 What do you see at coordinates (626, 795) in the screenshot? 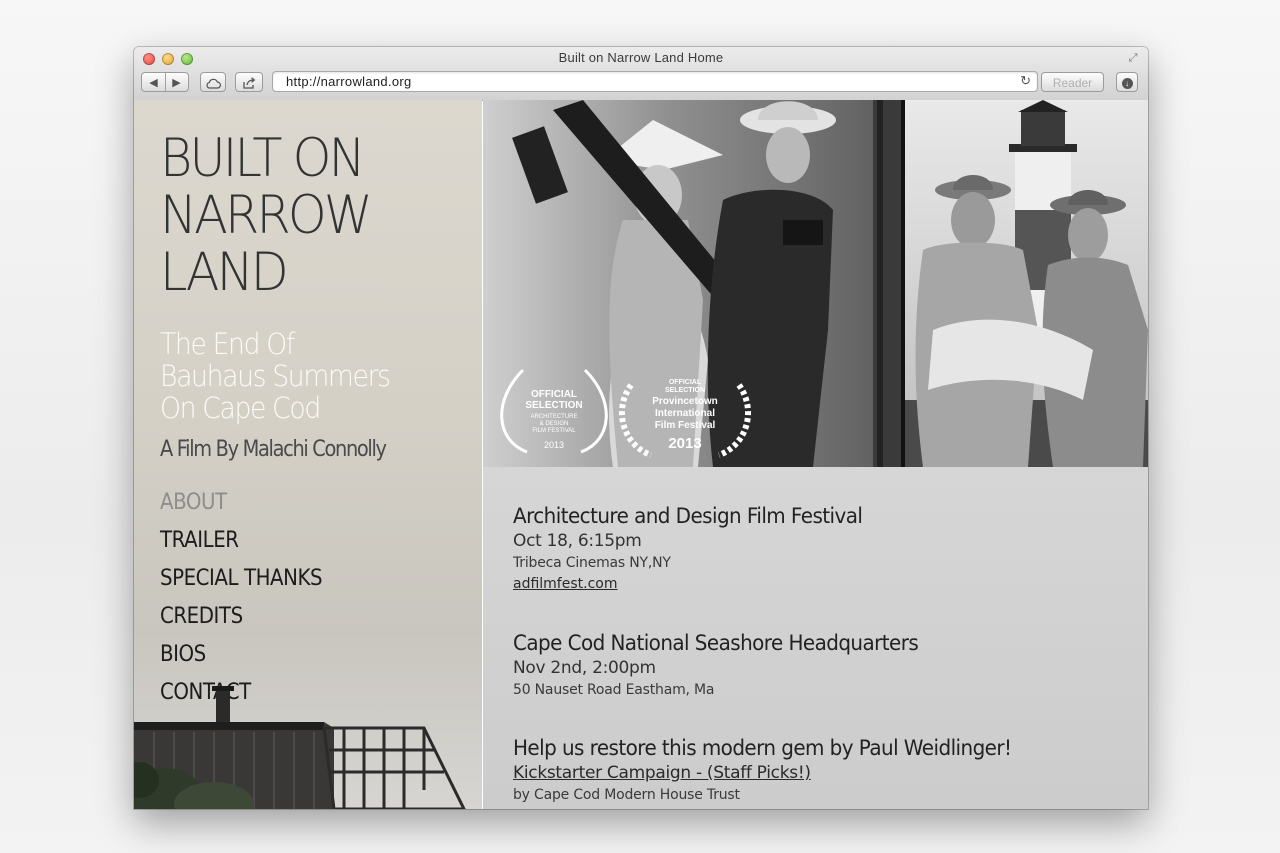
I see `event-sponsor: by Cape Cod Modern House Trust` at bounding box center [626, 795].